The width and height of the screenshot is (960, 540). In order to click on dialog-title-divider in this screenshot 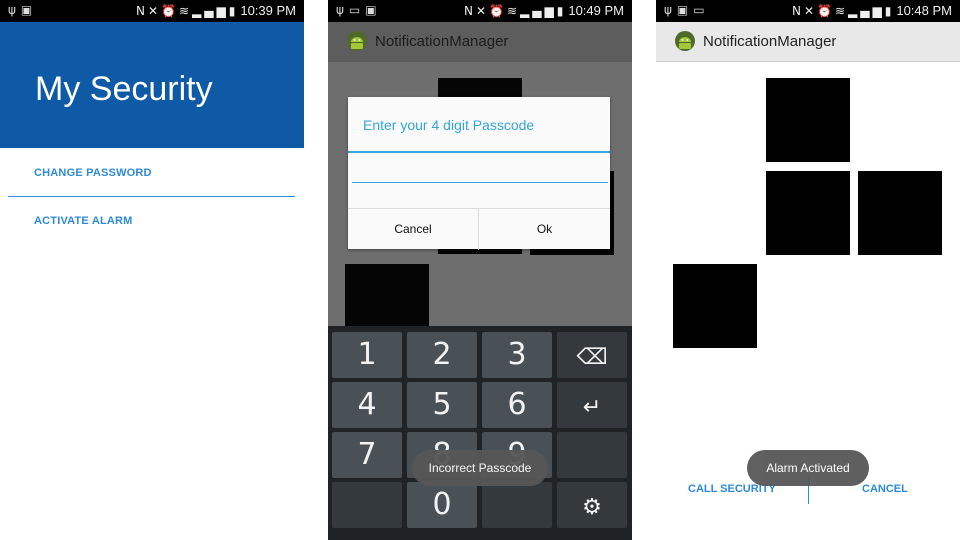, I will do `click(479, 152)`.